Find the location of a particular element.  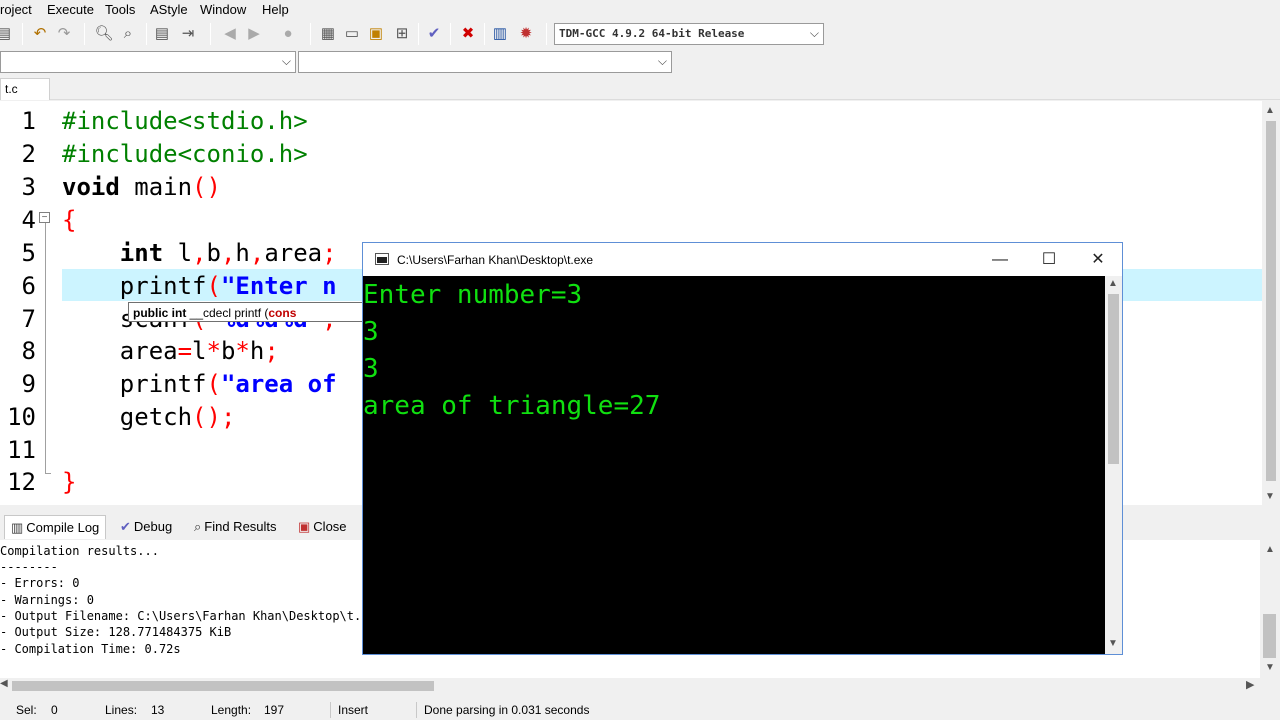

lines-value: 13 is located at coordinates (158, 710).